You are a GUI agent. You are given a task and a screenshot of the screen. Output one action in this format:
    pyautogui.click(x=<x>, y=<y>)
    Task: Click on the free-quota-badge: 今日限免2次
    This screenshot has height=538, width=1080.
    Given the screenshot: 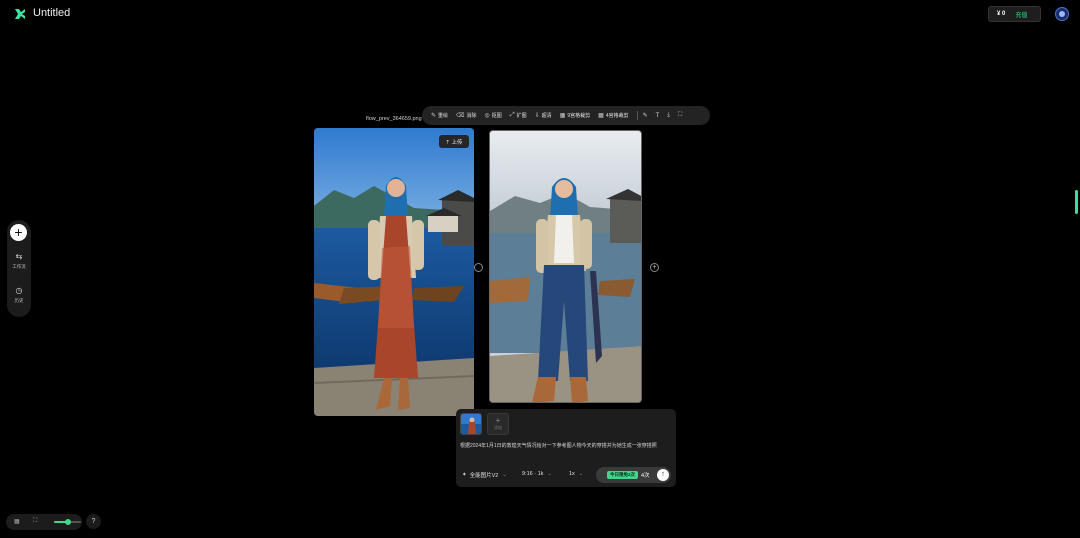 What is the action you would take?
    pyautogui.click(x=623, y=475)
    